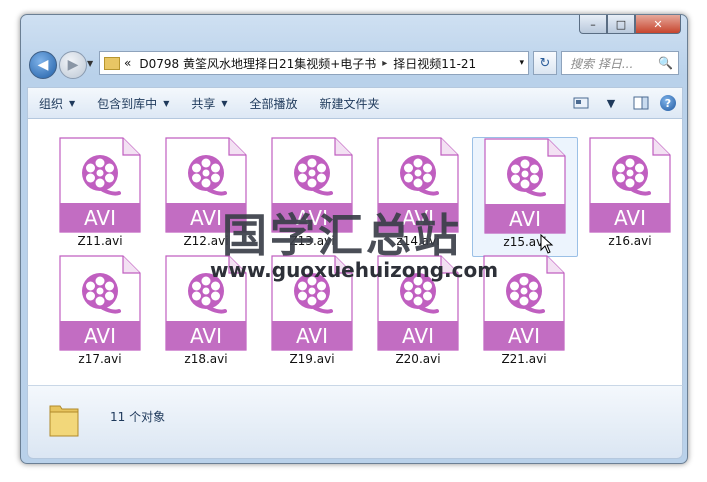 The width and height of the screenshot is (707, 482). I want to click on breadcrumb-item-current: 择日视频11-21, so click(434, 63).